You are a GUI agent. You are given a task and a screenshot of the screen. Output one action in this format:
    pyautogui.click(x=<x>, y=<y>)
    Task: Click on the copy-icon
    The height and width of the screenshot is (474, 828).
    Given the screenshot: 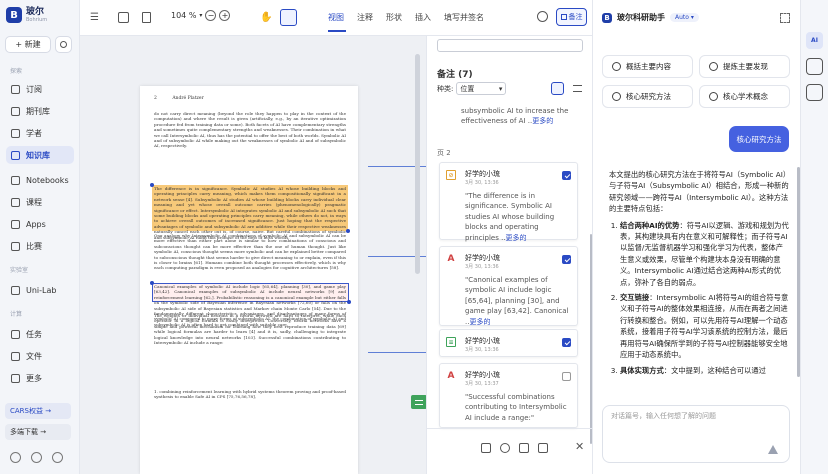 What is the action you would take?
    pyautogui.click(x=486, y=448)
    